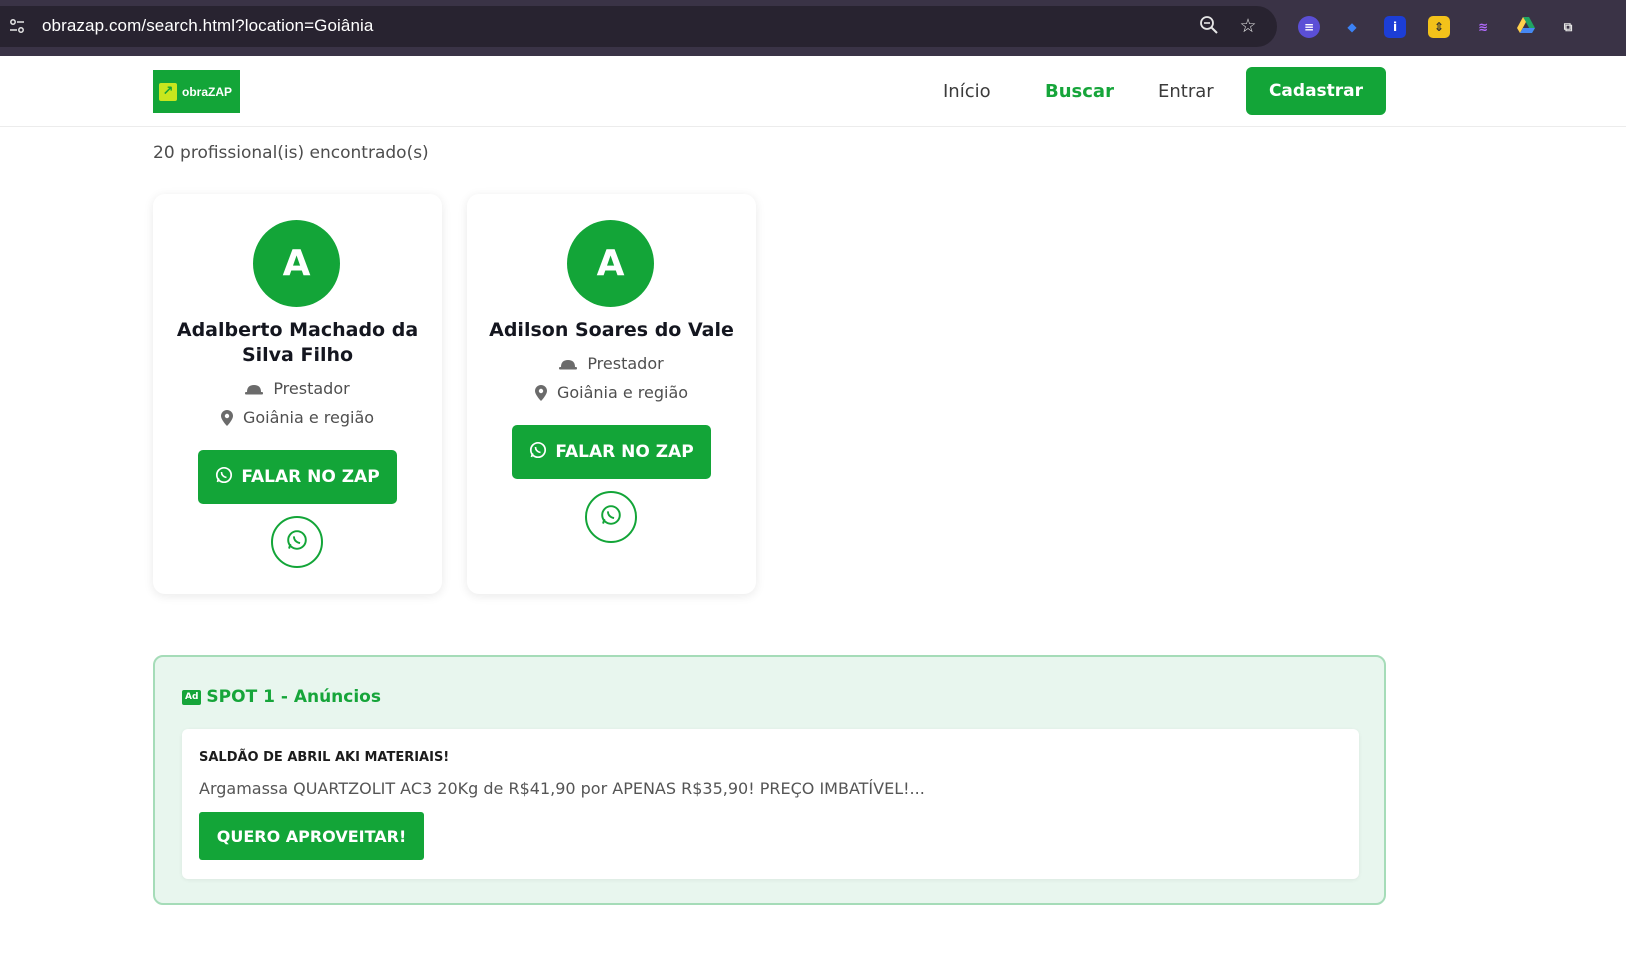 Image resolution: width=1626 pixels, height=963 pixels. What do you see at coordinates (1526, 27) in the screenshot?
I see `google-drive-icon` at bounding box center [1526, 27].